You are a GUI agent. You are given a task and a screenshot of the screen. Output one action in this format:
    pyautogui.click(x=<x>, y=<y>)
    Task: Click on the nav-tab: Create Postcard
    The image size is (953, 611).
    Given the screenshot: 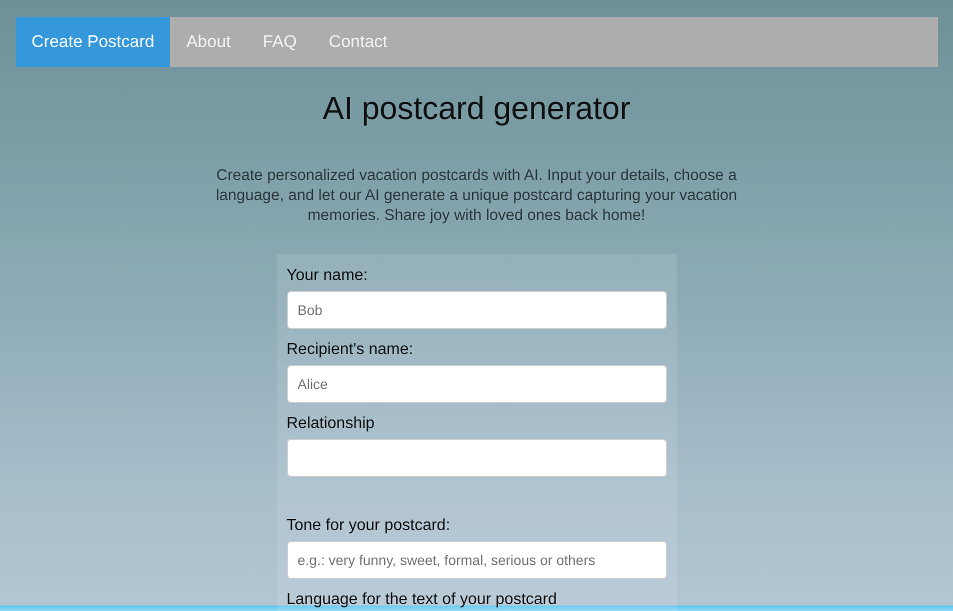 What is the action you would take?
    pyautogui.click(x=93, y=42)
    